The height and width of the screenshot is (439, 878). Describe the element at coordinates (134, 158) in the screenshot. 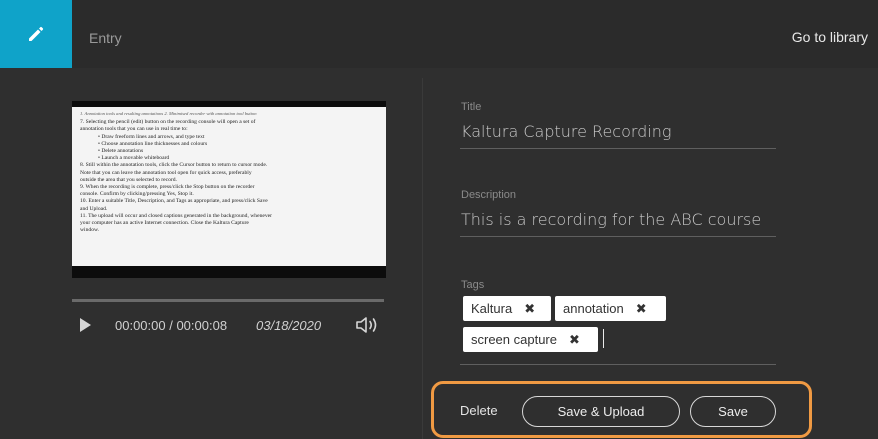

I see `doc-line: • Launch a movable whiteboard` at that location.